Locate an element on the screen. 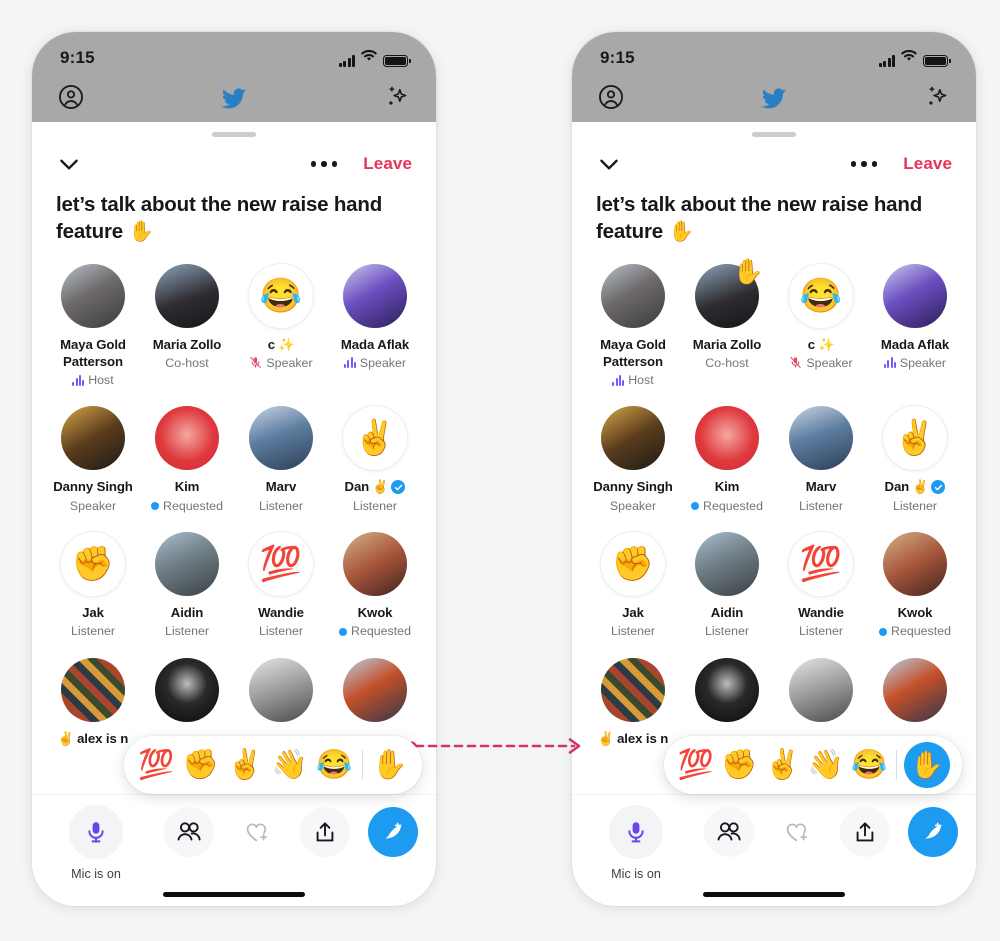 This screenshot has height=941, width=1000. bottom-action-bar: Mic is on is located at coordinates (234, 850).